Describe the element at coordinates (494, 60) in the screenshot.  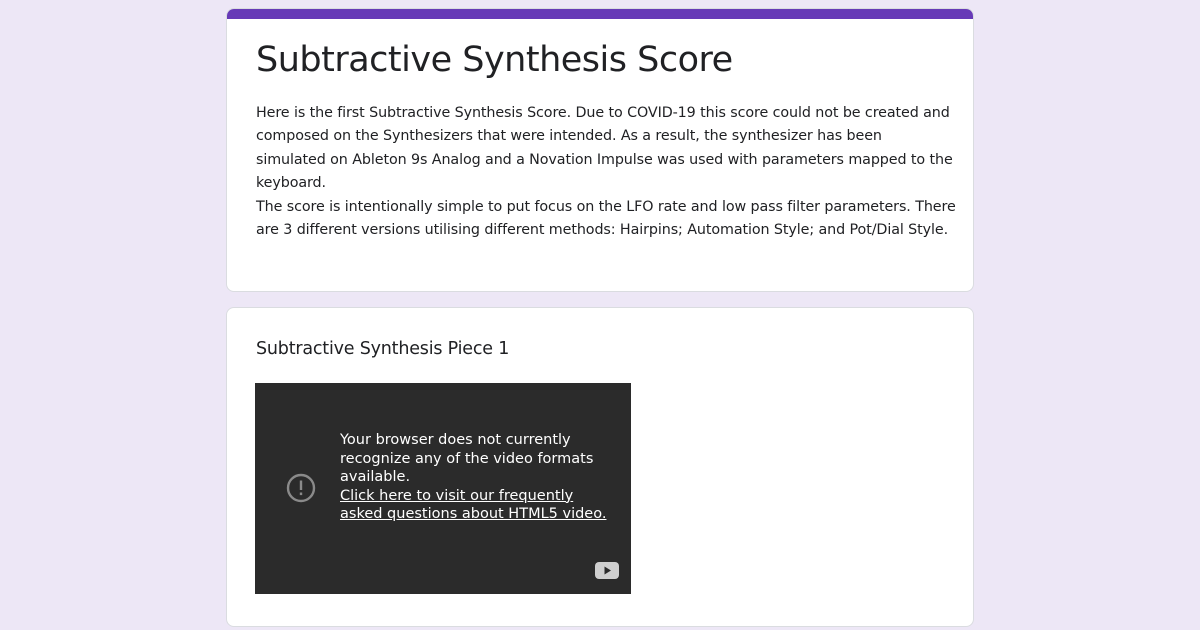
I see `form-title: Subtractive Synthesis Score` at that location.